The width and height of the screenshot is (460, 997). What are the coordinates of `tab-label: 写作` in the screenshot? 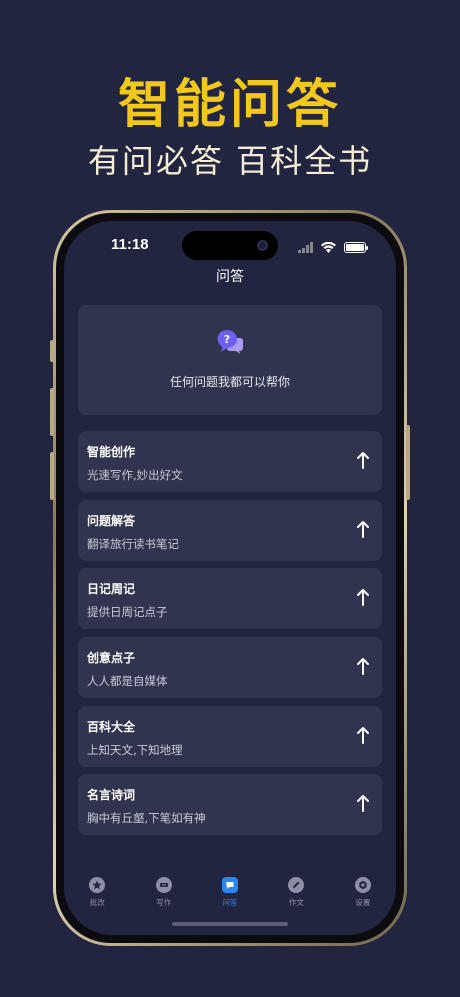 It's located at (164, 902).